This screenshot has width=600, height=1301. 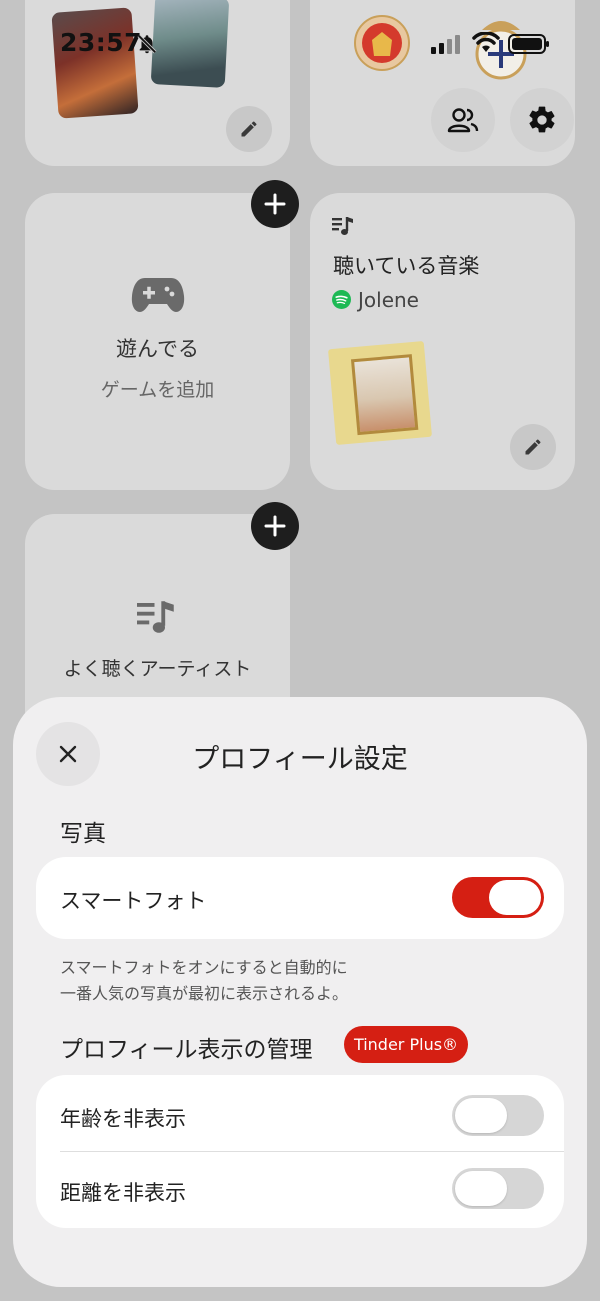 I want to click on smart-photo-group: スマートフォト, so click(x=300, y=898).